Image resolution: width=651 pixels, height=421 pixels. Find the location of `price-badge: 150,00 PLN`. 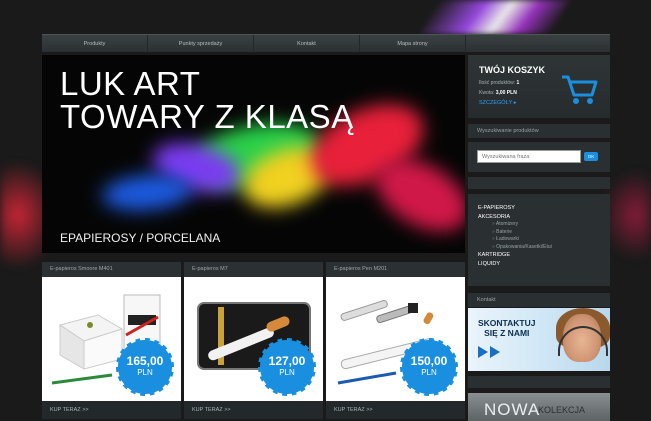

price-badge: 150,00 PLN is located at coordinates (429, 367).